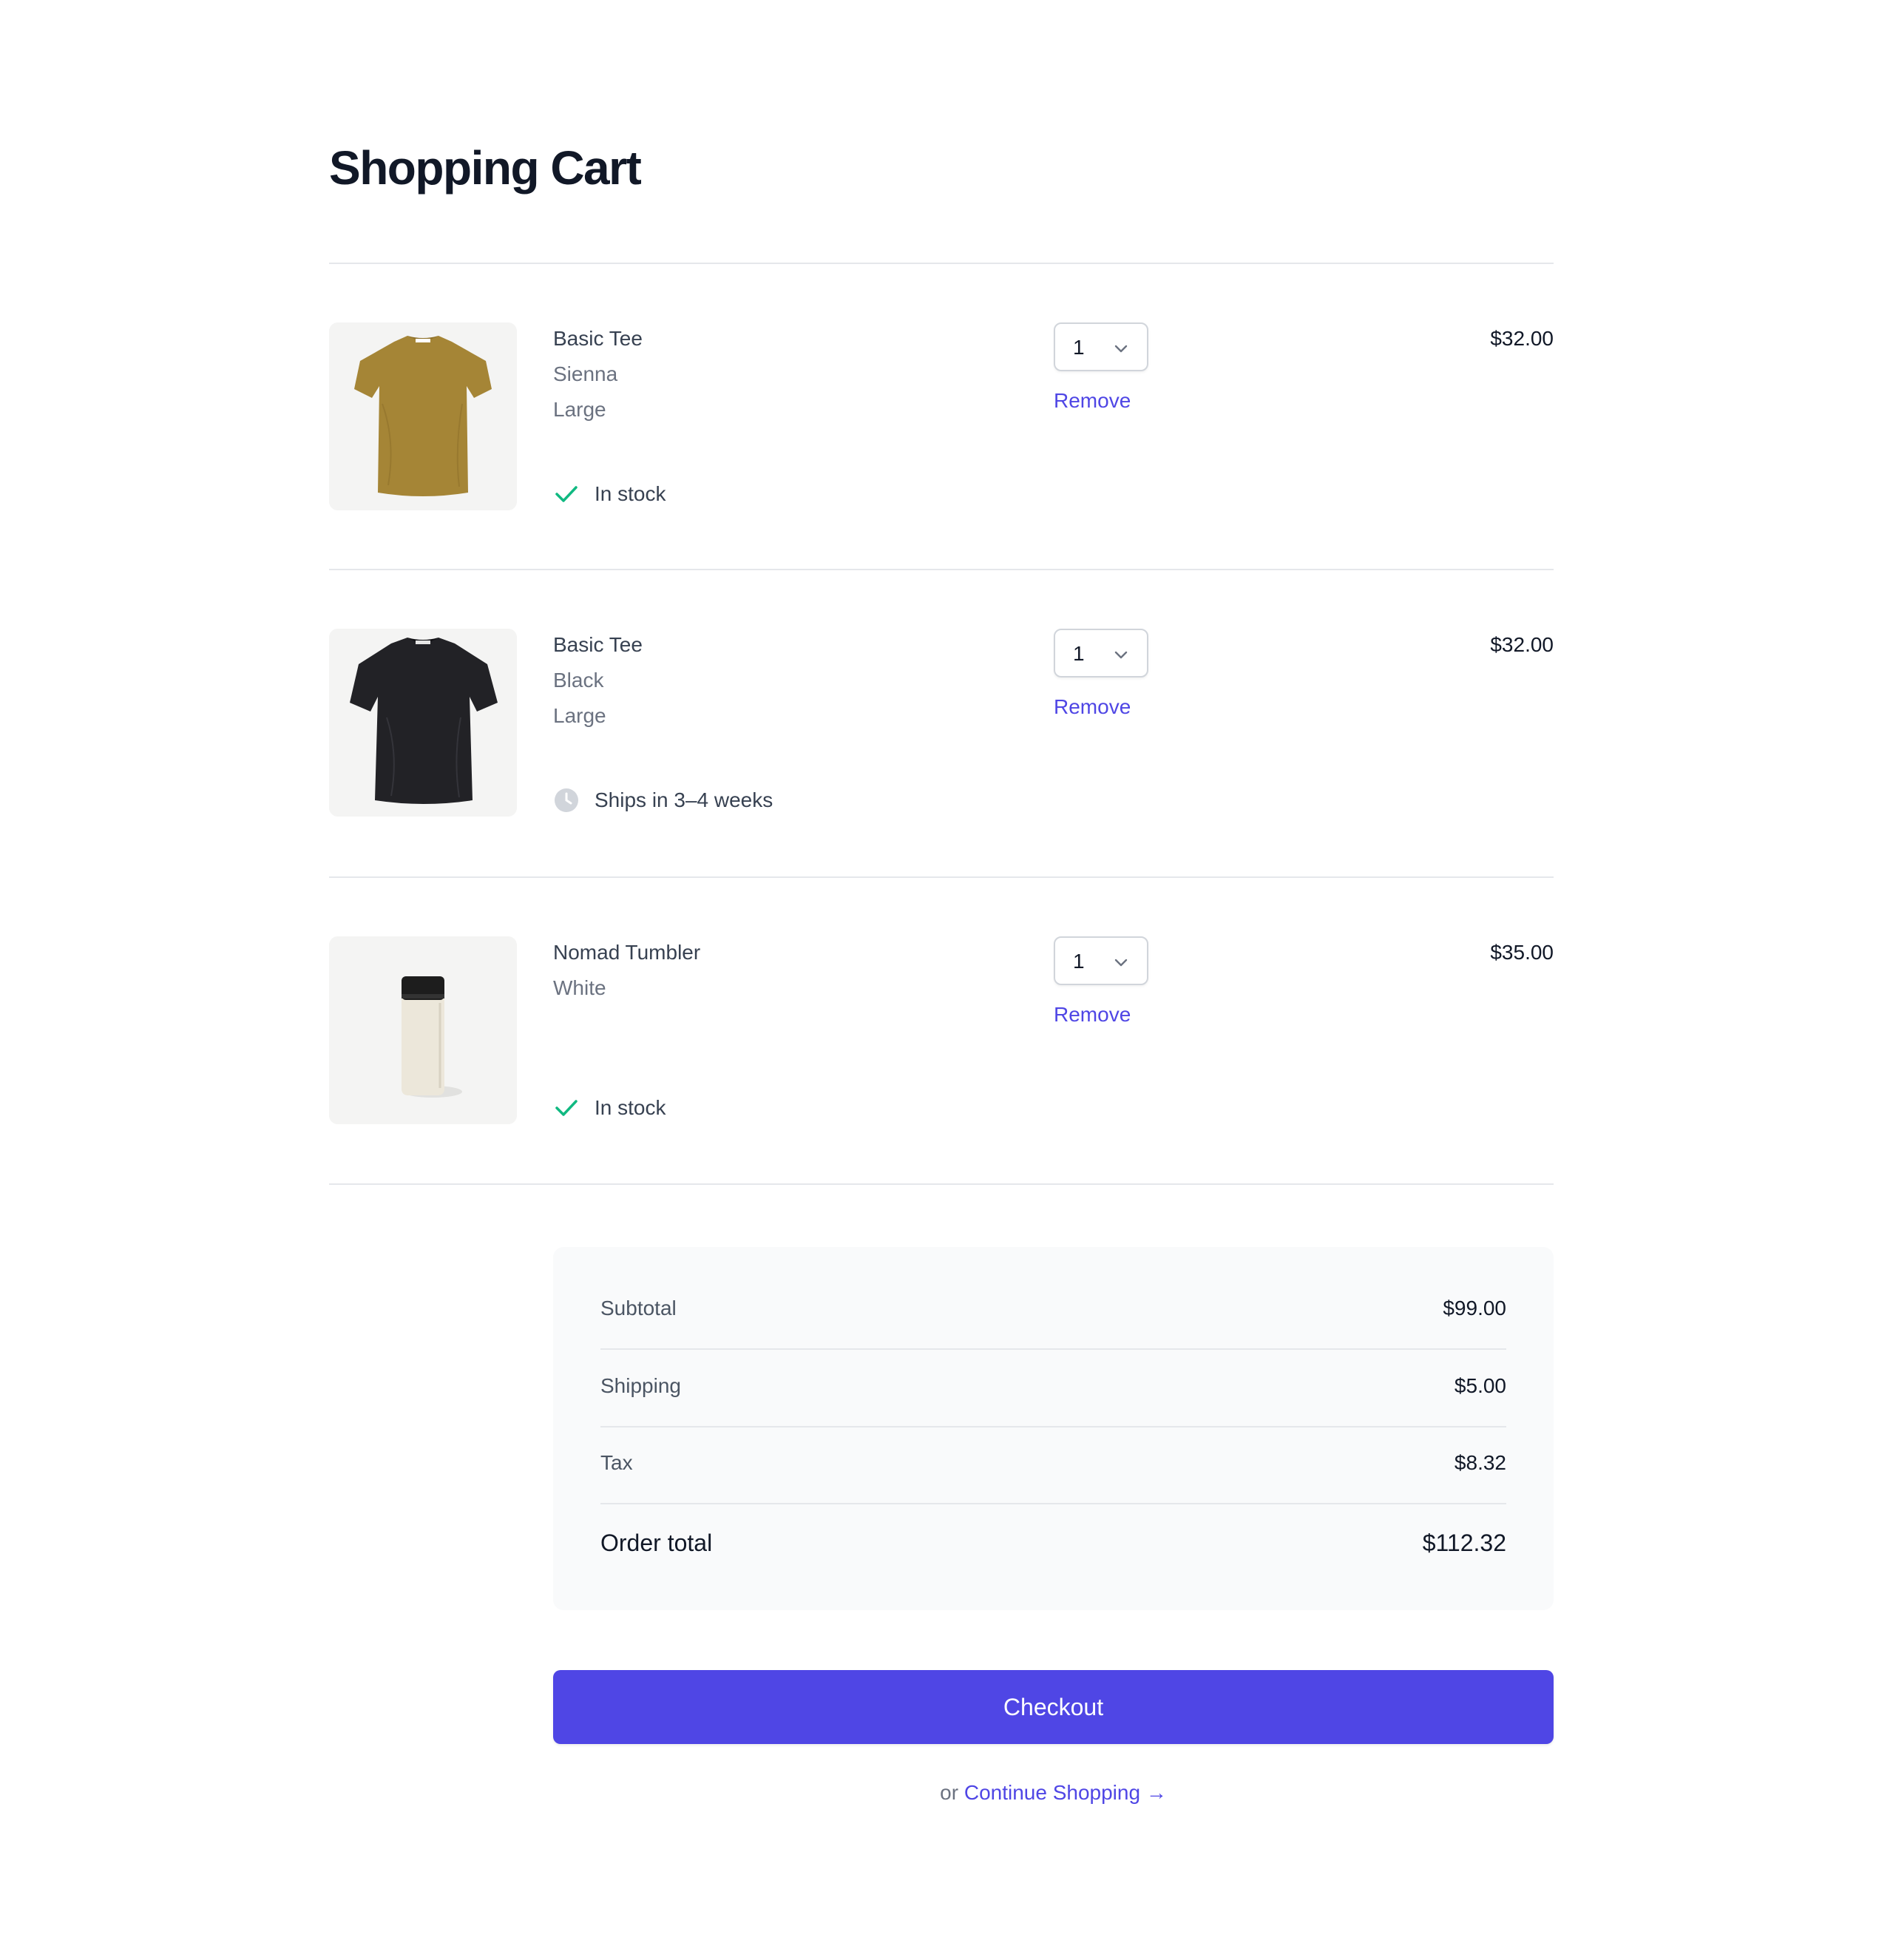 The height and width of the screenshot is (1960, 1893). What do you see at coordinates (1066, 1792) in the screenshot?
I see `continue-shopping-link: Continue Shopping →` at bounding box center [1066, 1792].